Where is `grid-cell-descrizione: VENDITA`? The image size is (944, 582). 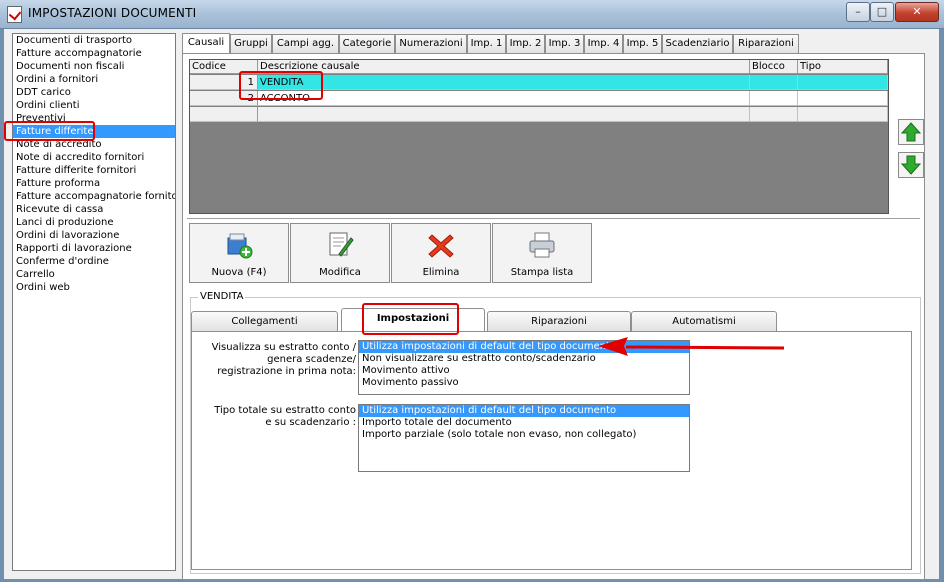 grid-cell-descrizione: VENDITA is located at coordinates (504, 82).